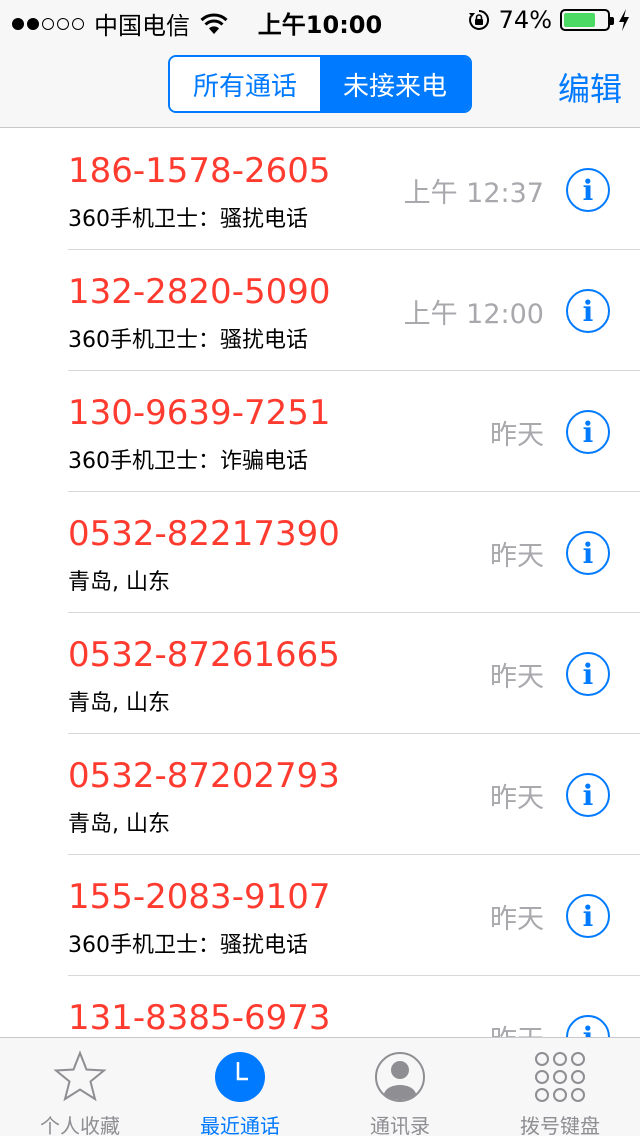 This screenshot has height=1136, width=640. I want to click on battery-percent: 74%, so click(525, 20).